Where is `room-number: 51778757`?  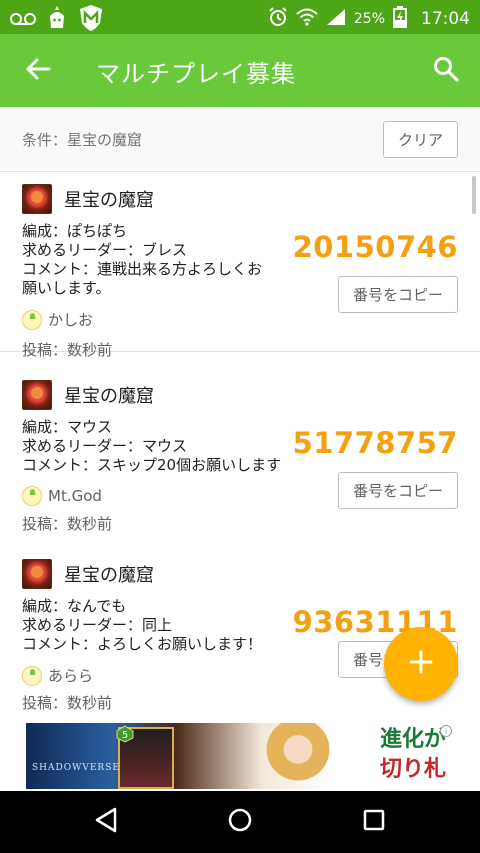 room-number: 51778757 is located at coordinates (375, 443).